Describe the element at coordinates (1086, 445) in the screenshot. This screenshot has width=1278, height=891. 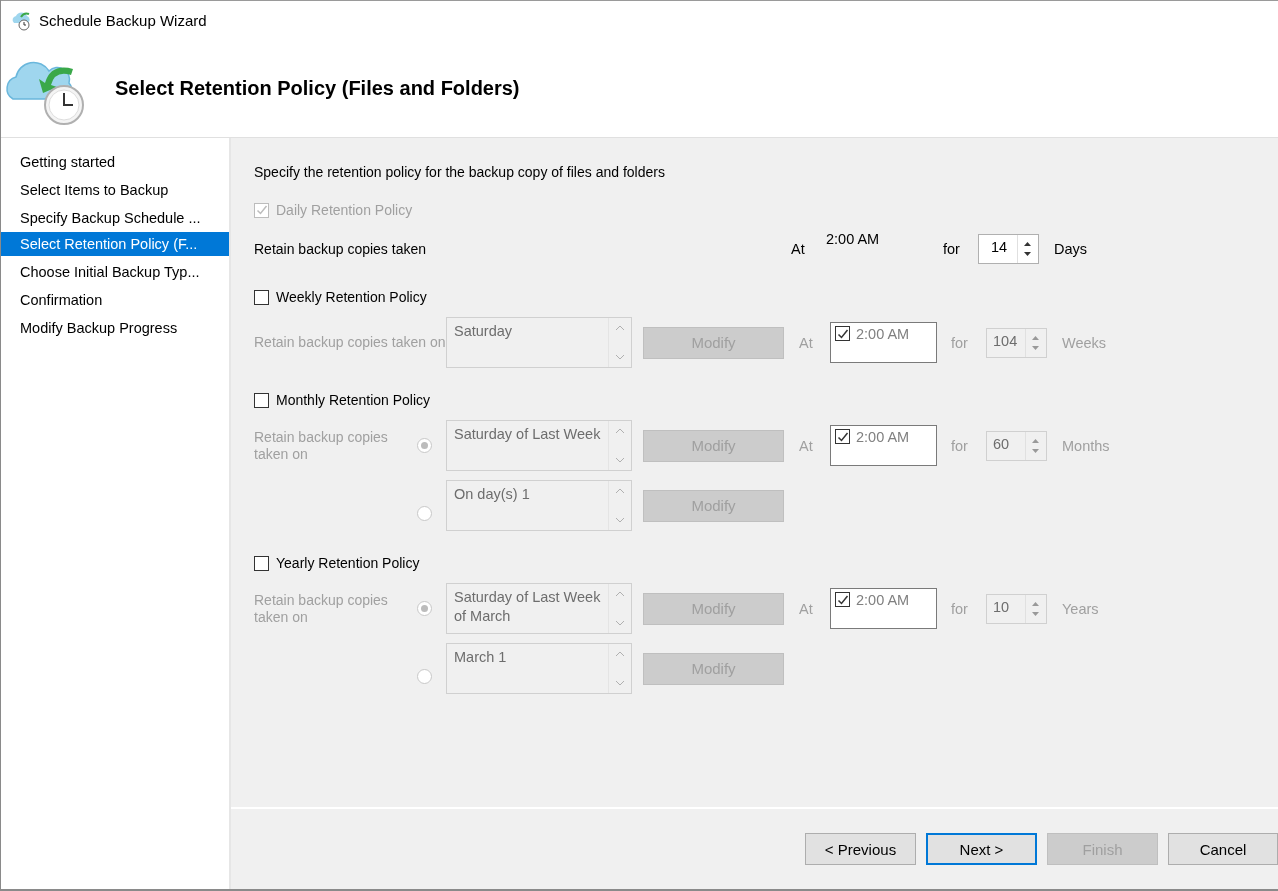
I see `unit-label: Months` at that location.